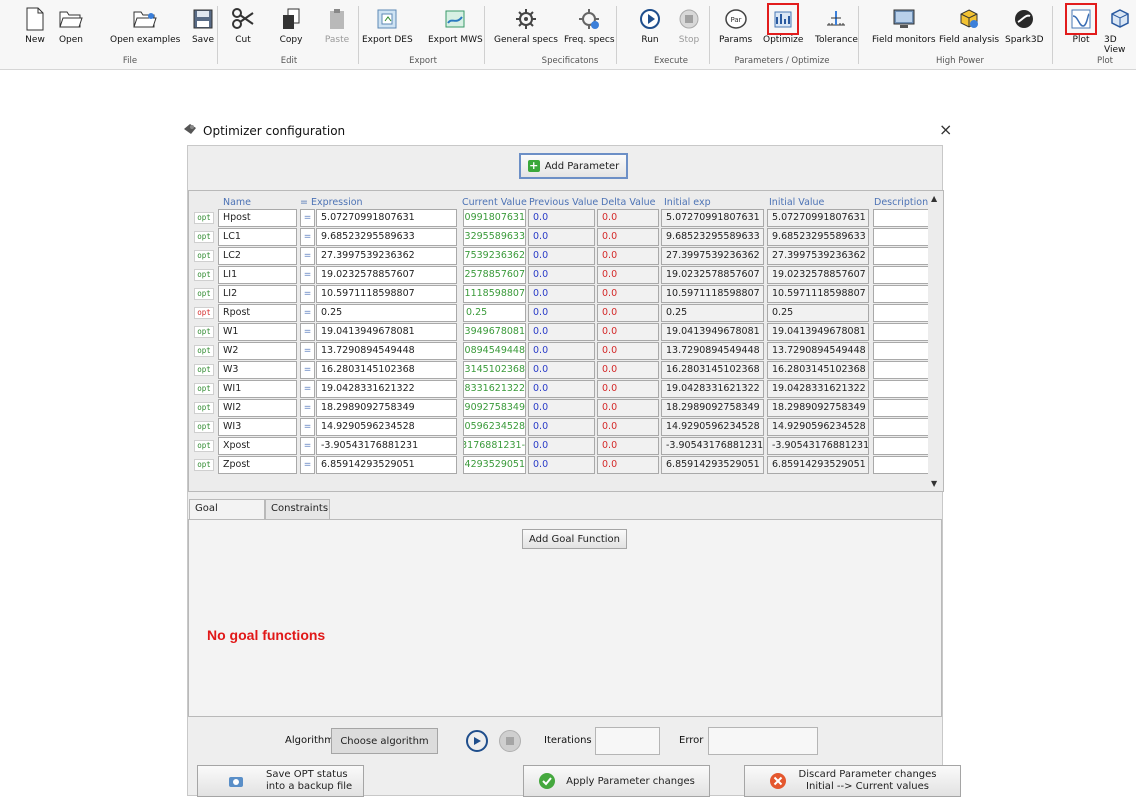  I want to click on open-button: Open, so click(71, 25).